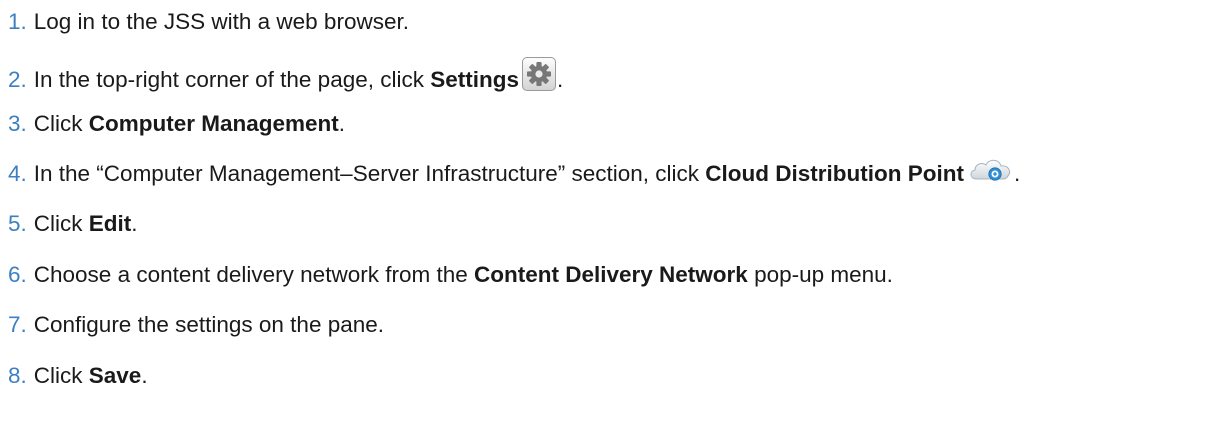 The width and height of the screenshot is (1231, 437). Describe the element at coordinates (17, 79) in the screenshot. I see `step-number: 2.` at that location.